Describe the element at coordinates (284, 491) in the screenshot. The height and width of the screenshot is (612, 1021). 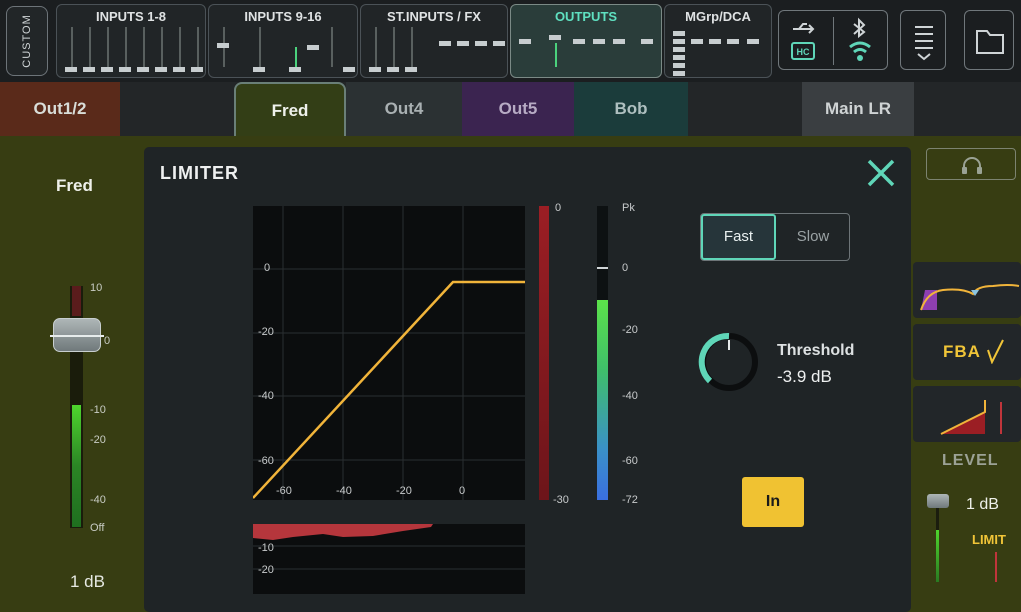
I see `graph-x-label: -60` at that location.